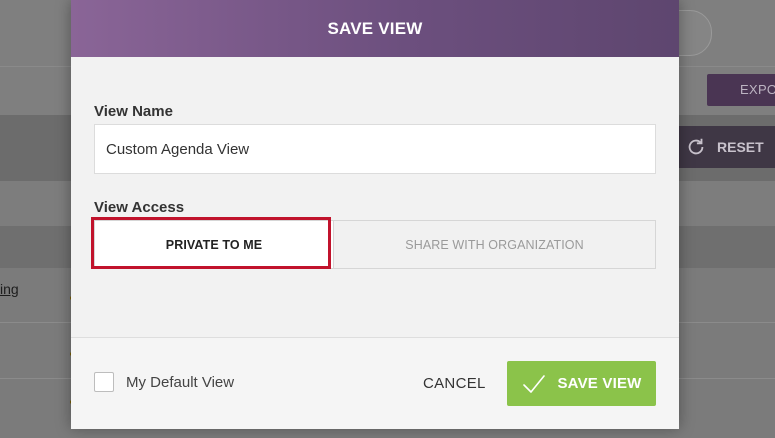 Image resolution: width=775 pixels, height=438 pixels. Describe the element at coordinates (599, 383) in the screenshot. I see `save-view-label: SAVE VIEW` at that location.